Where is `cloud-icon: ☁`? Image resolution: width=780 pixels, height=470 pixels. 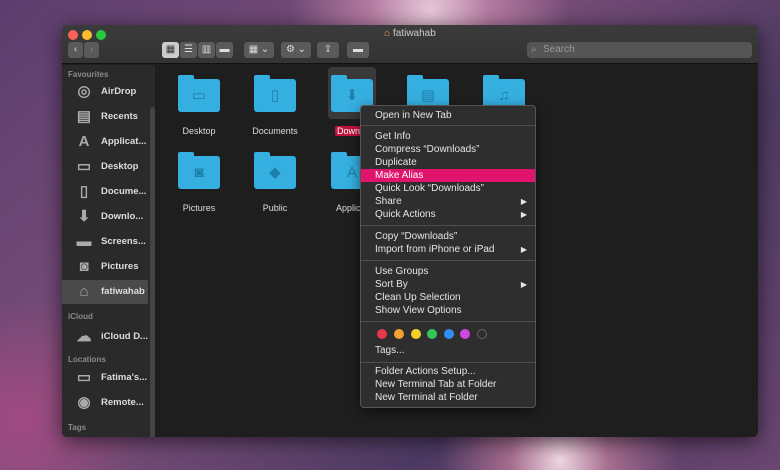 cloud-icon: ☁ is located at coordinates (84, 336).